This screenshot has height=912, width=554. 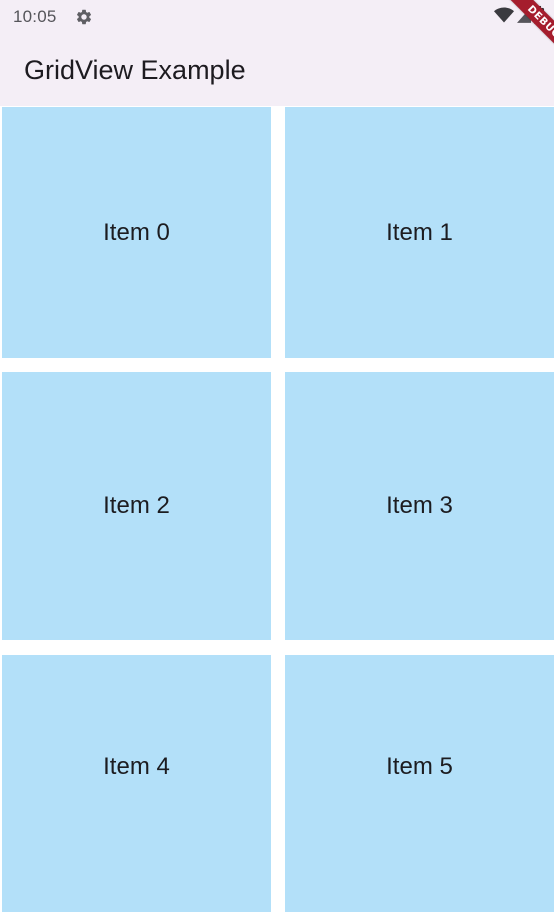 I want to click on grid-tile-3: Item 3, so click(x=419, y=506).